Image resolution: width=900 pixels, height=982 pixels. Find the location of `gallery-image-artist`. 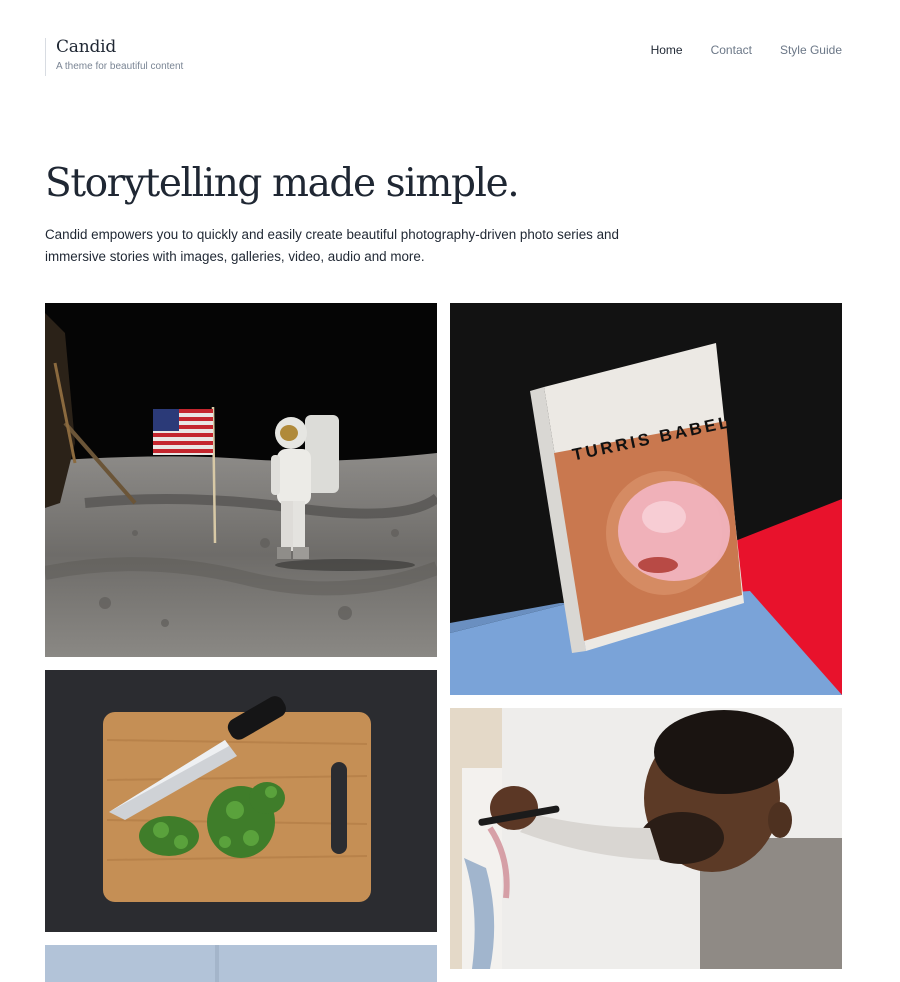

gallery-image-artist is located at coordinates (646, 838).